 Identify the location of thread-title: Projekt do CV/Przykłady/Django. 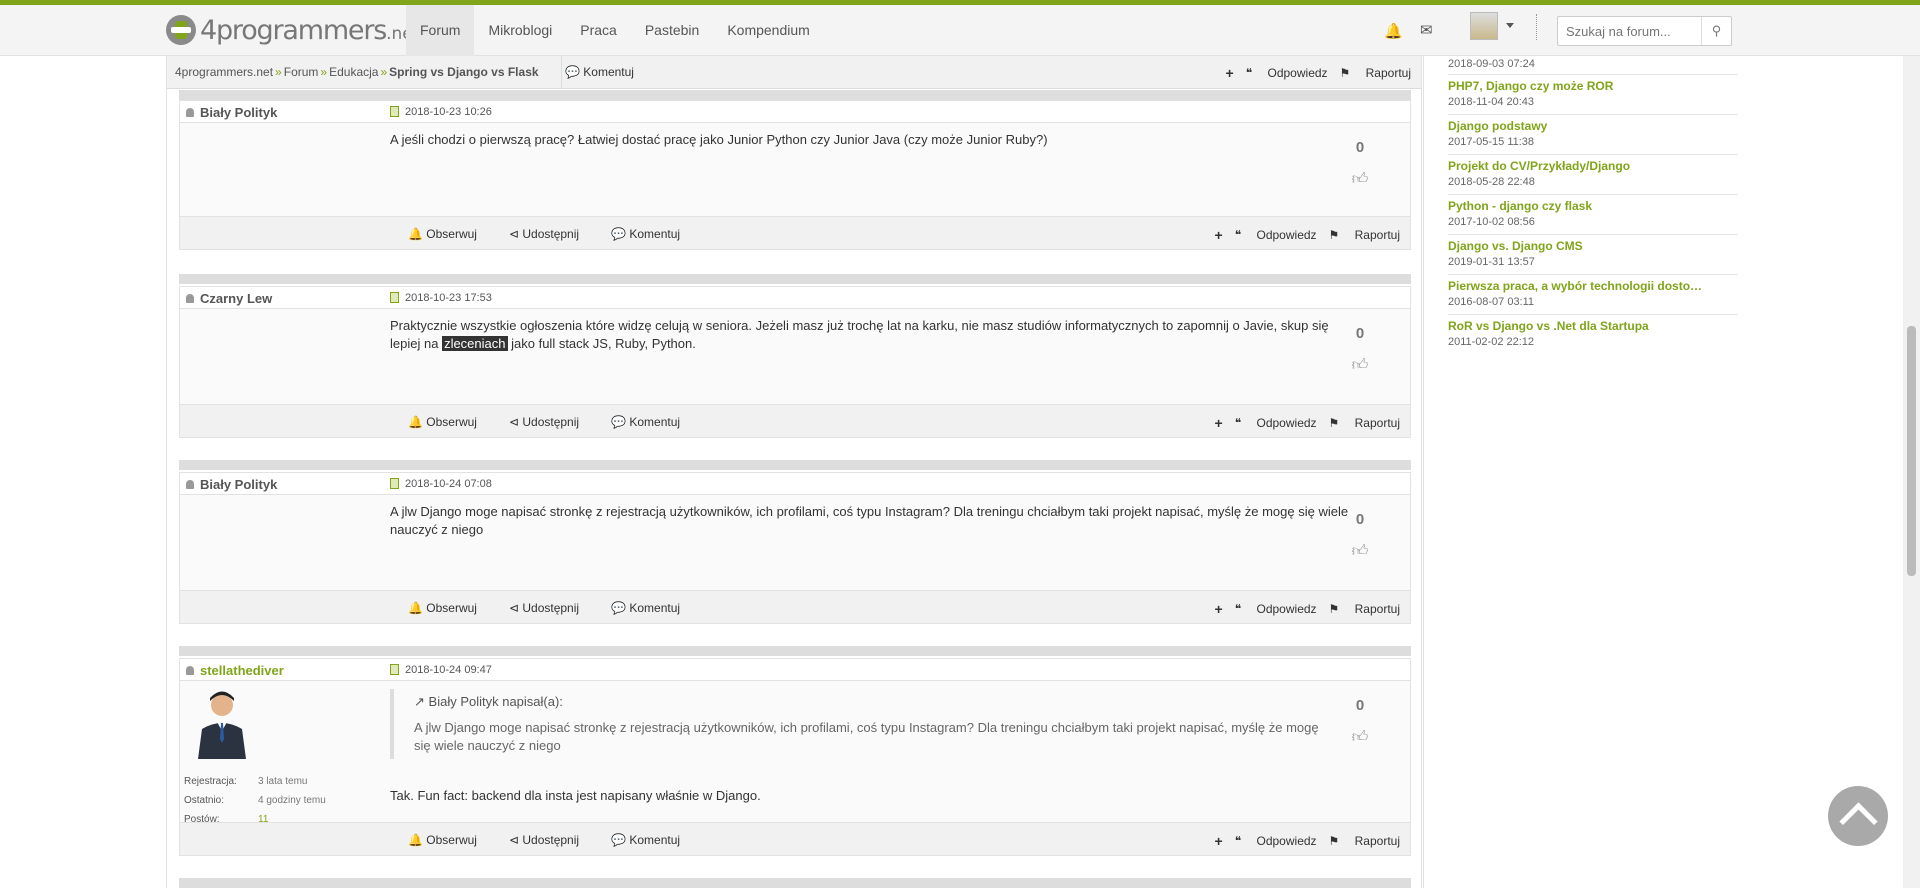
(1593, 166).